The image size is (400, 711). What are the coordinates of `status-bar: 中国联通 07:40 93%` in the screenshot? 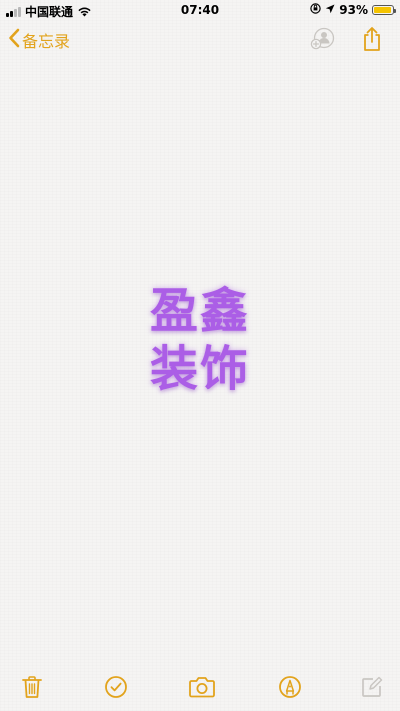 It's located at (200, 10).